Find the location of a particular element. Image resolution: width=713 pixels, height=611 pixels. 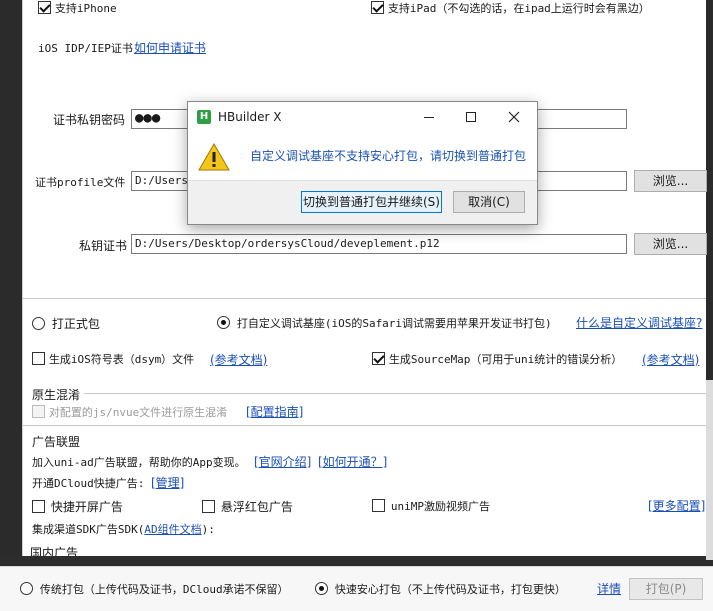

support-iphone-checkbox is located at coordinates (44, 7).